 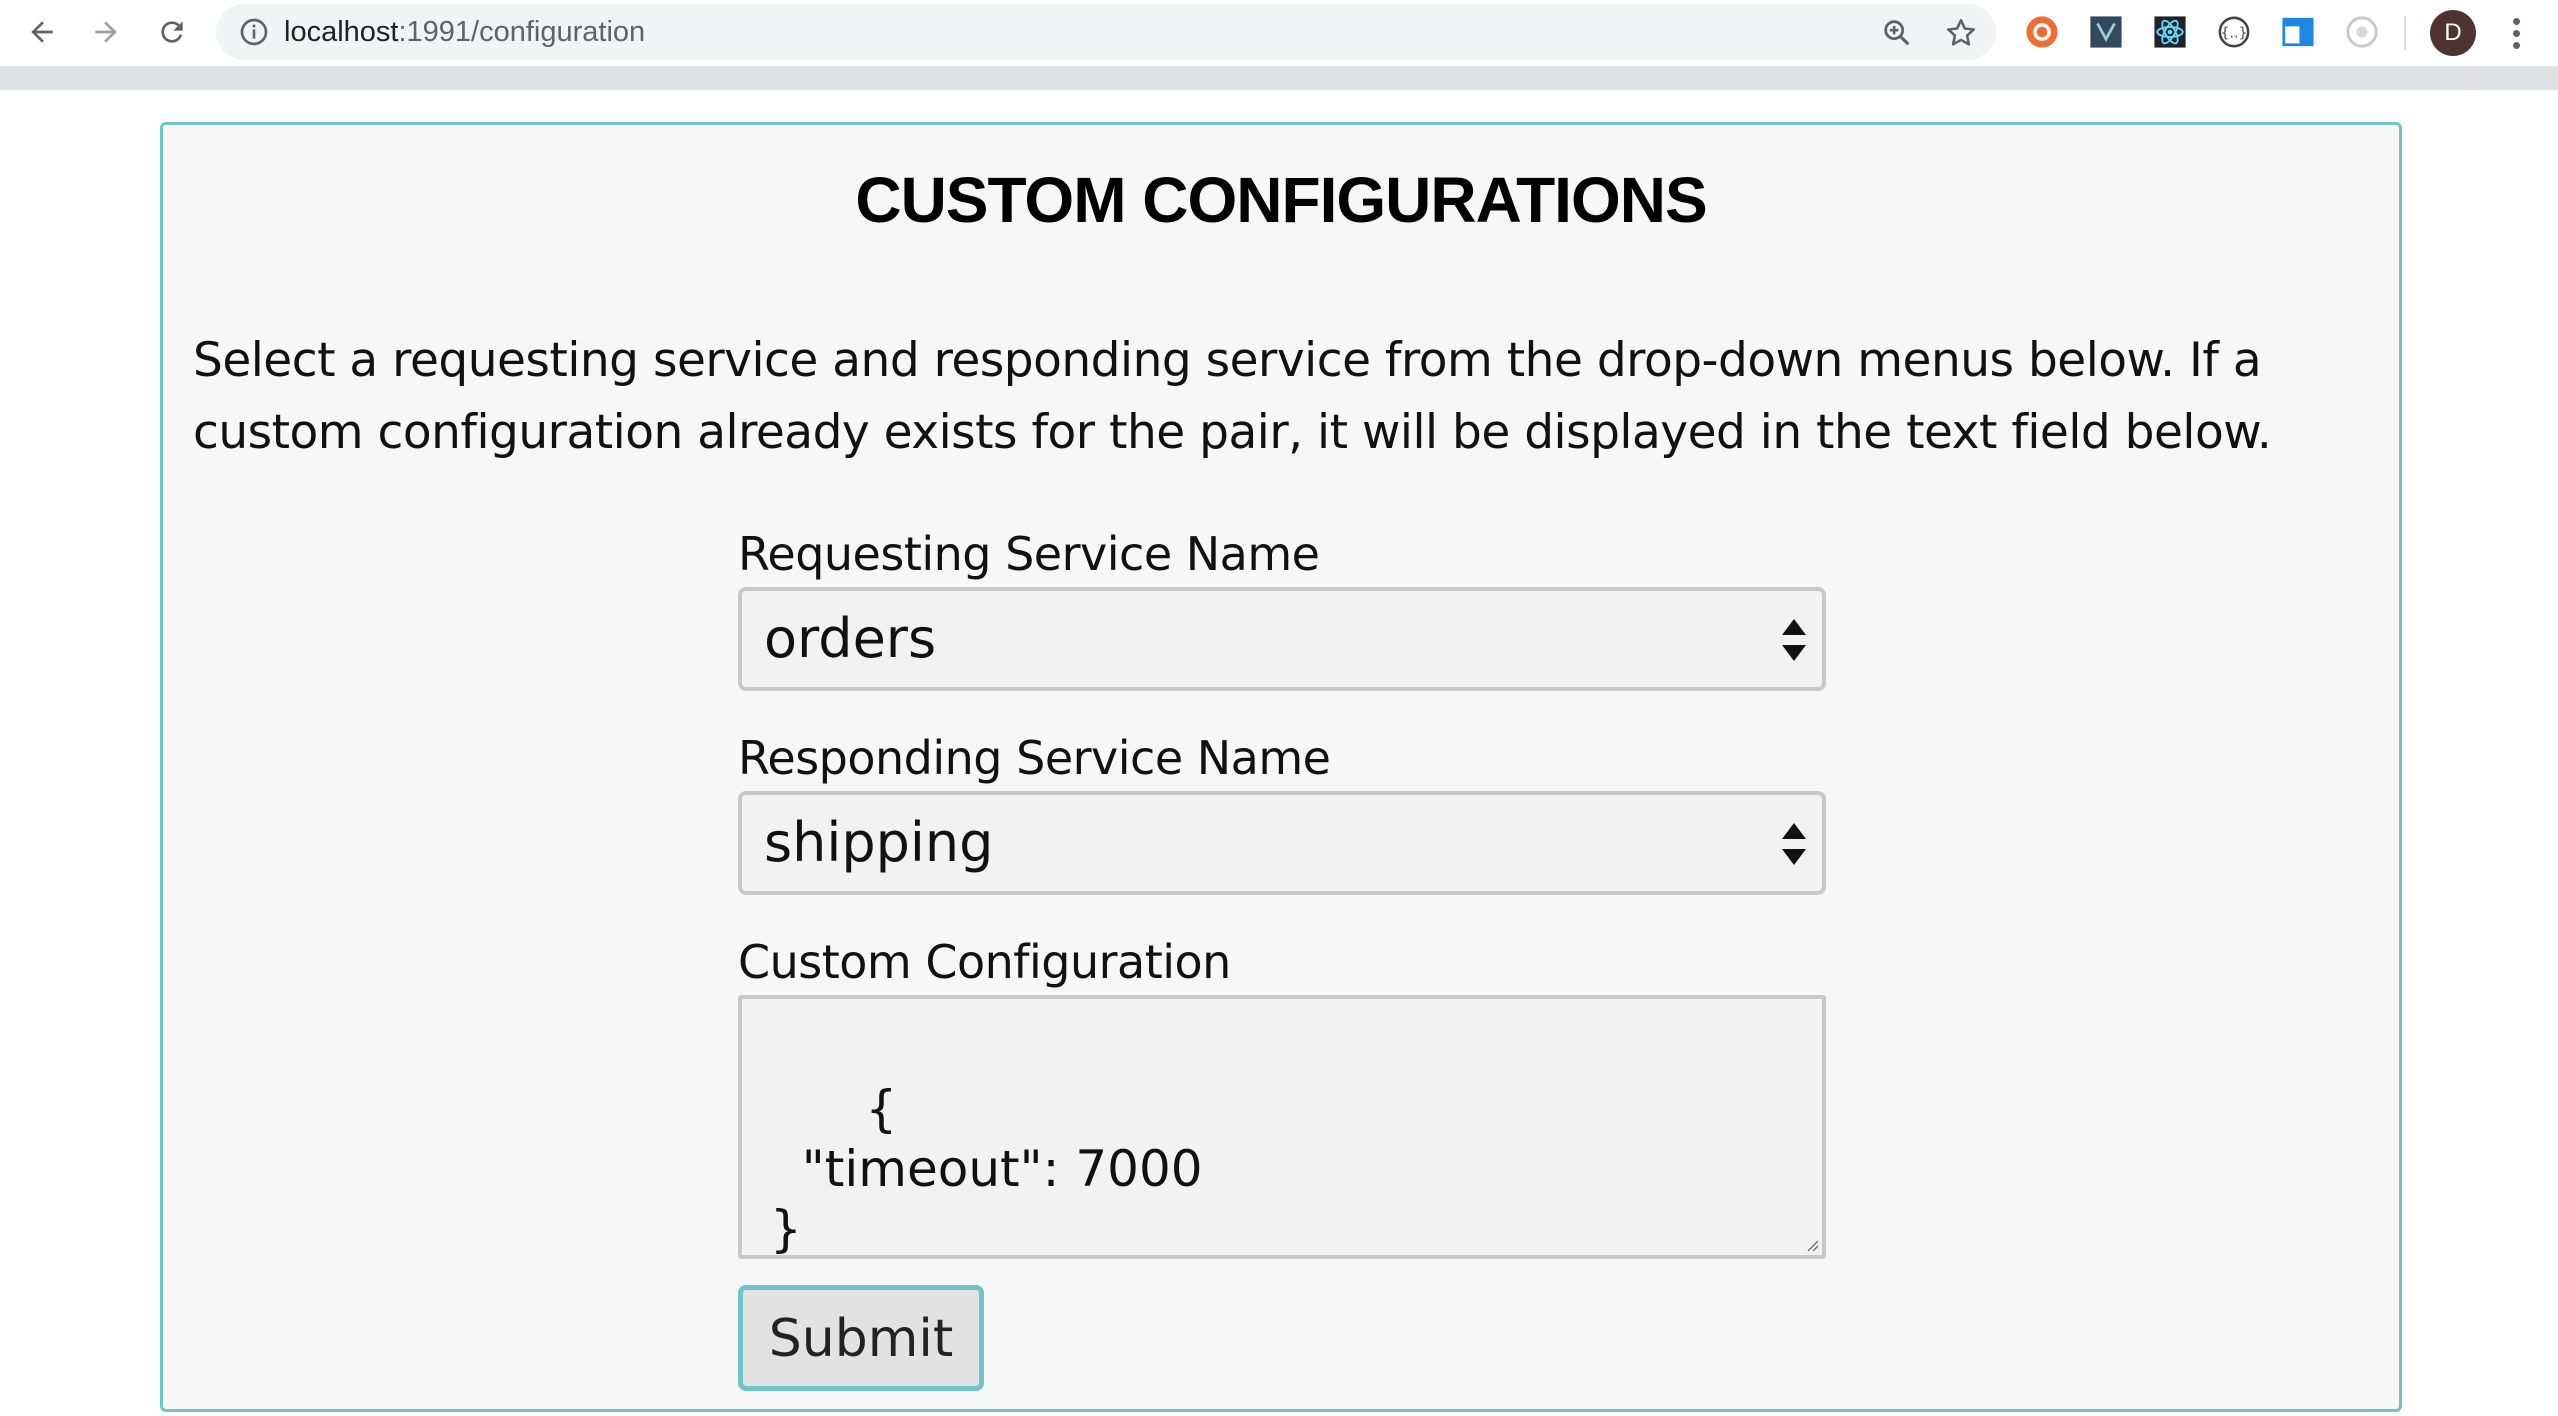 I want to click on extension-react-devtools-icon, so click(x=2170, y=32).